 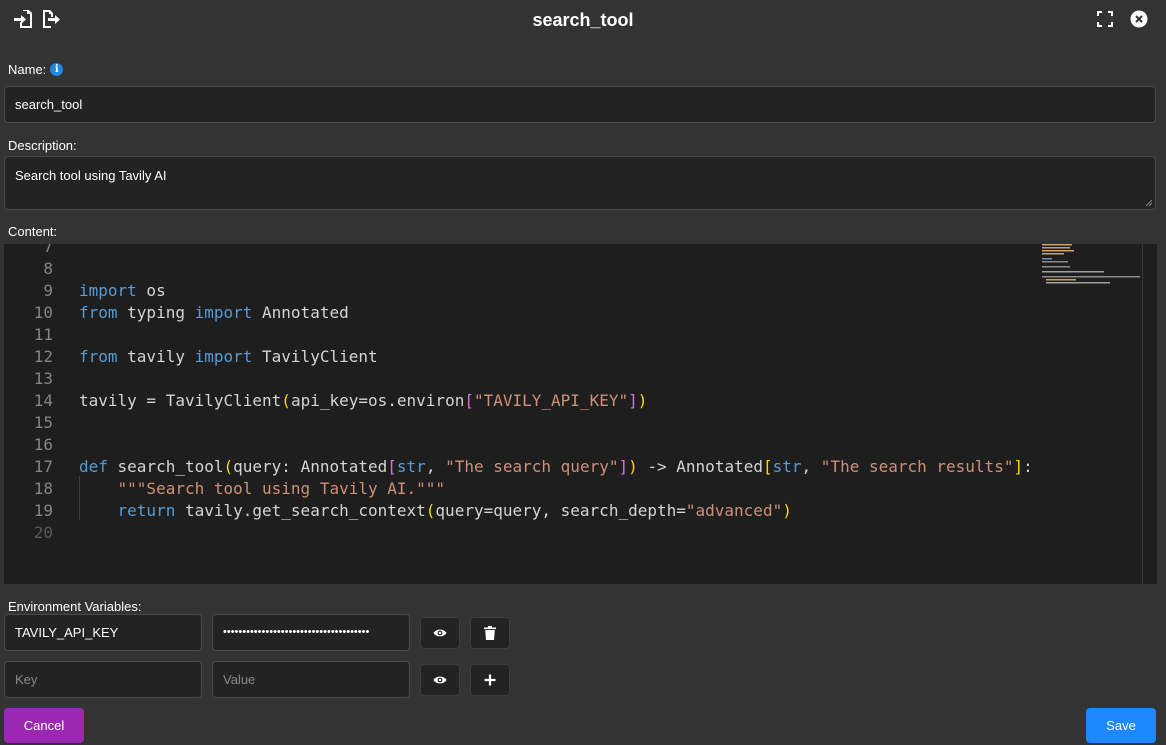 I want to click on env-value-input: ••••••••••••••••••••••••••••••••••••••, so click(x=311, y=632).